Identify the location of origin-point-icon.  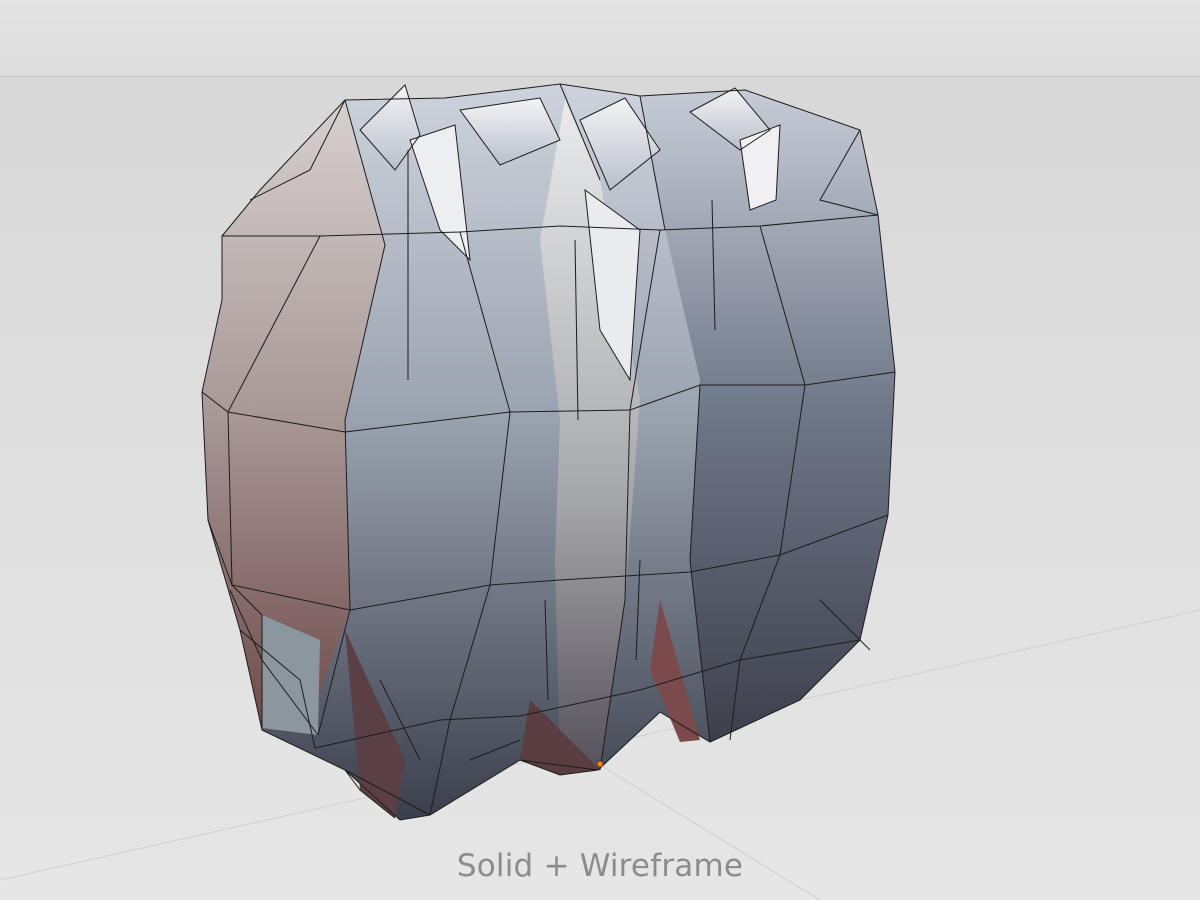
(600, 764).